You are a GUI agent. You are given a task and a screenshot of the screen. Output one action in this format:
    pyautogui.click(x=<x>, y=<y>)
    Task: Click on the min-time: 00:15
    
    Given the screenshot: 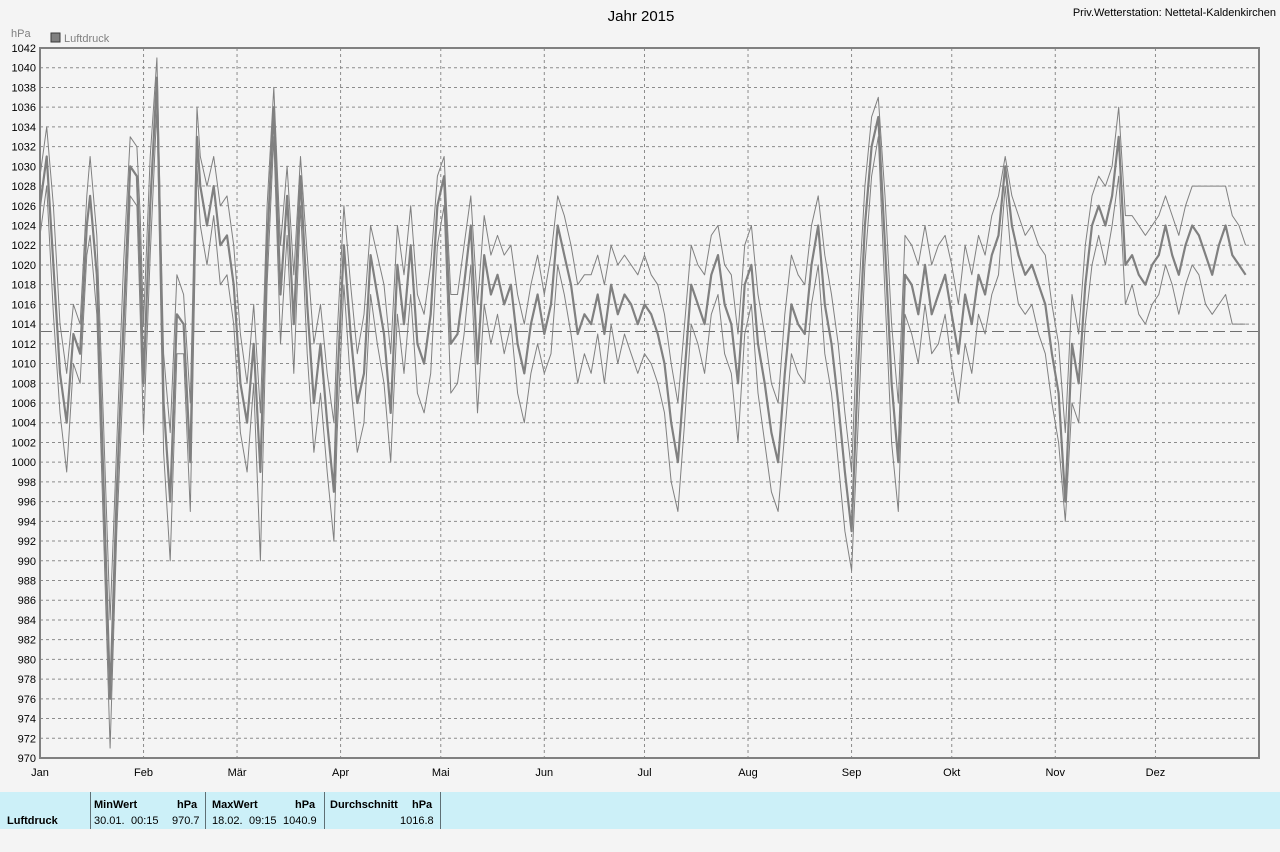 What is the action you would take?
    pyautogui.click(x=145, y=821)
    